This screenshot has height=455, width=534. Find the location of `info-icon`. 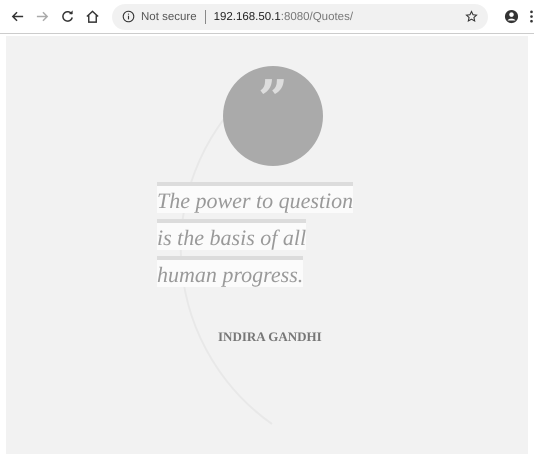

info-icon is located at coordinates (128, 16).